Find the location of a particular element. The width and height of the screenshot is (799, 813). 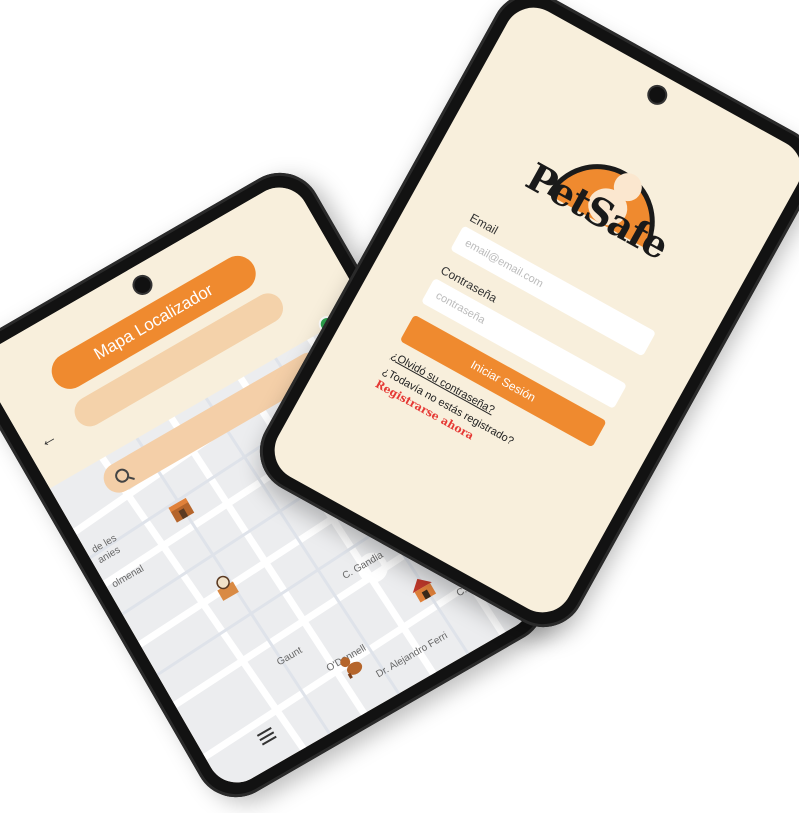

search-icon is located at coordinates (122, 476).